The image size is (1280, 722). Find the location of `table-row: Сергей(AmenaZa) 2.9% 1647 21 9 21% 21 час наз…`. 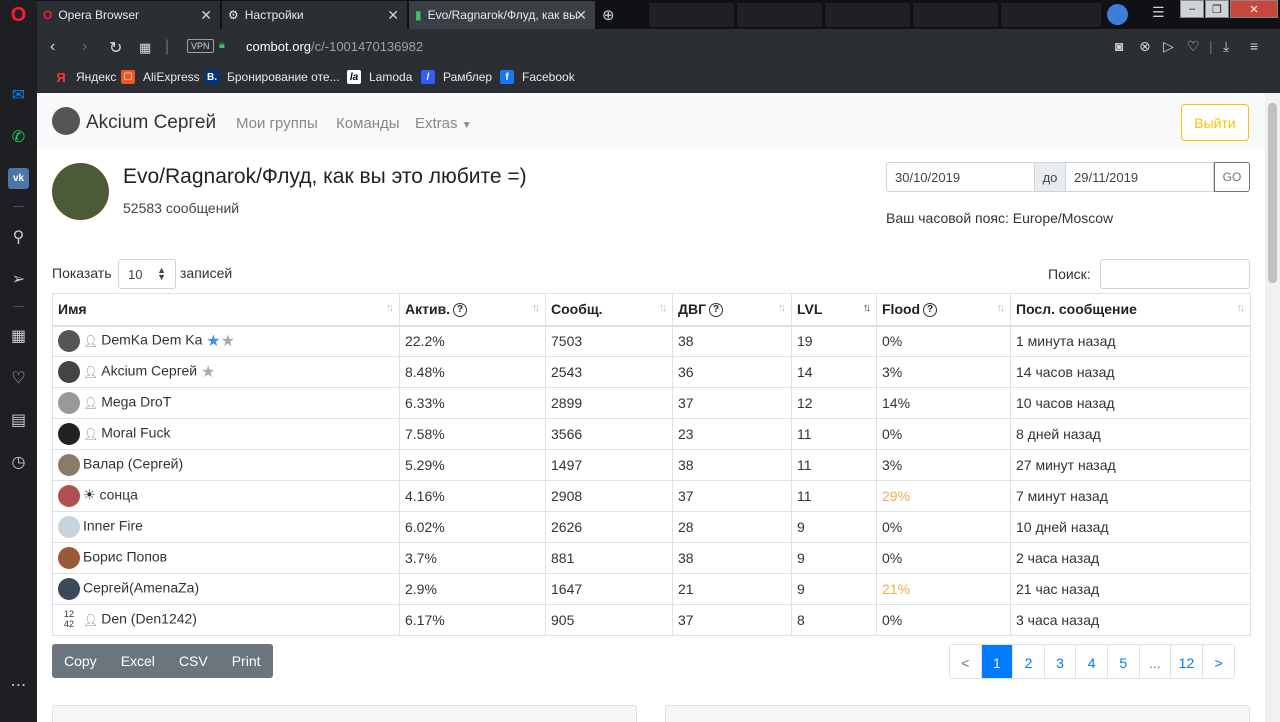

table-row: Сергей(AmenaZa) 2.9% 1647 21 9 21% 21 час наз… is located at coordinates (651, 589).